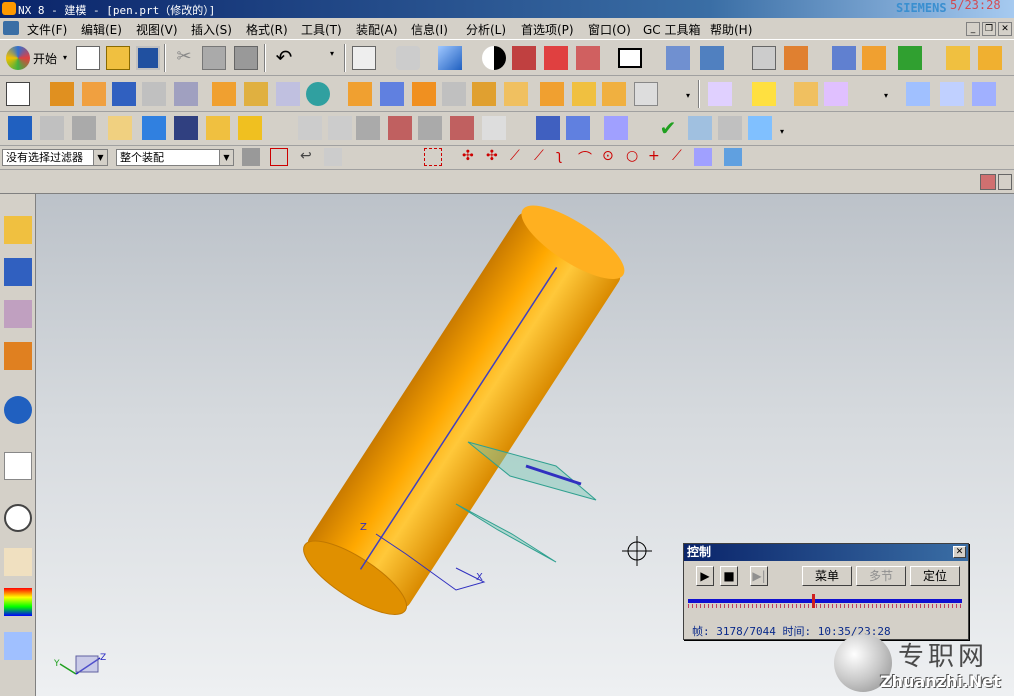 This screenshot has height=696, width=1014. I want to click on panel-toggle-icon, so click(1005, 182).